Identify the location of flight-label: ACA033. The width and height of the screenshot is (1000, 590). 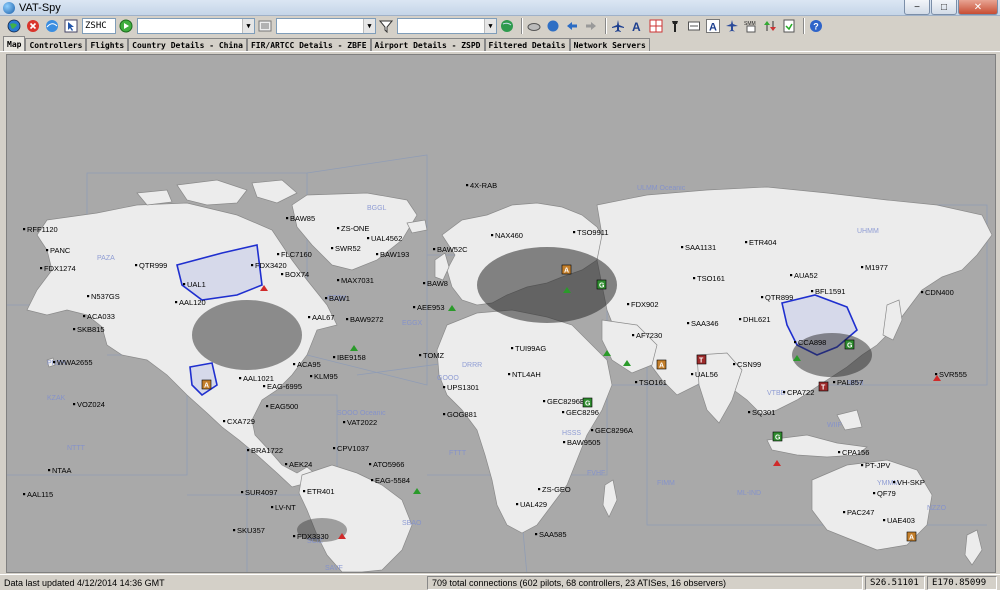
(101, 316).